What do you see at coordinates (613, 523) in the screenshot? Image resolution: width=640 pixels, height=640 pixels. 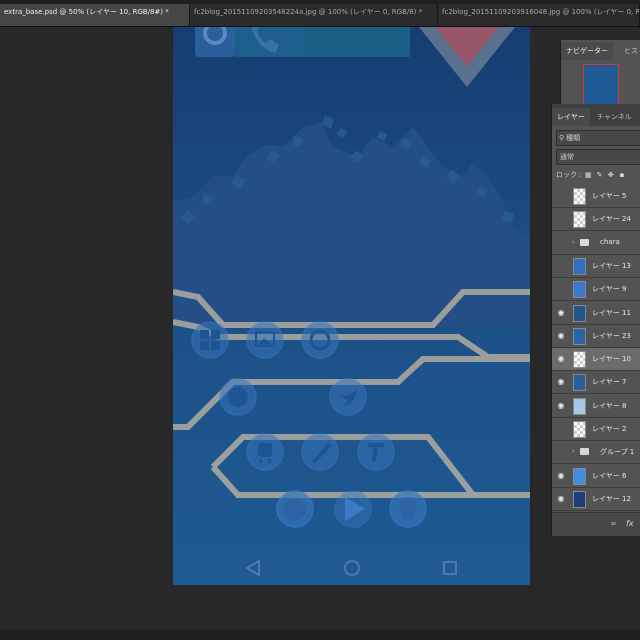 I see `link-layers-icon: ∞` at bounding box center [613, 523].